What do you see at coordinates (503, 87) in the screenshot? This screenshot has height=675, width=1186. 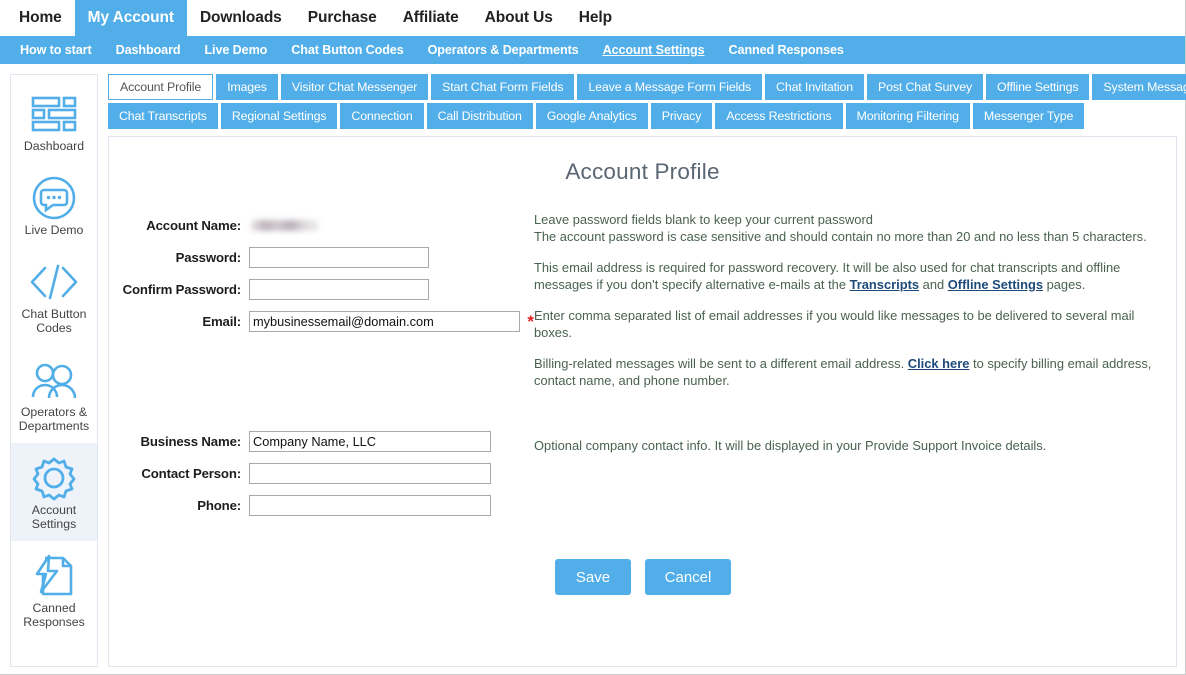 I see `tab-start-chat-form-fields: Start Chat Form Fields` at bounding box center [503, 87].